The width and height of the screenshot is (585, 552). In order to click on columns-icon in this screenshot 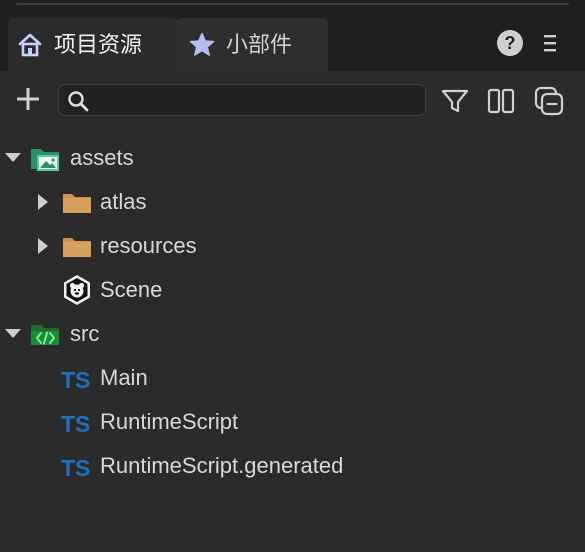, I will do `click(501, 101)`.